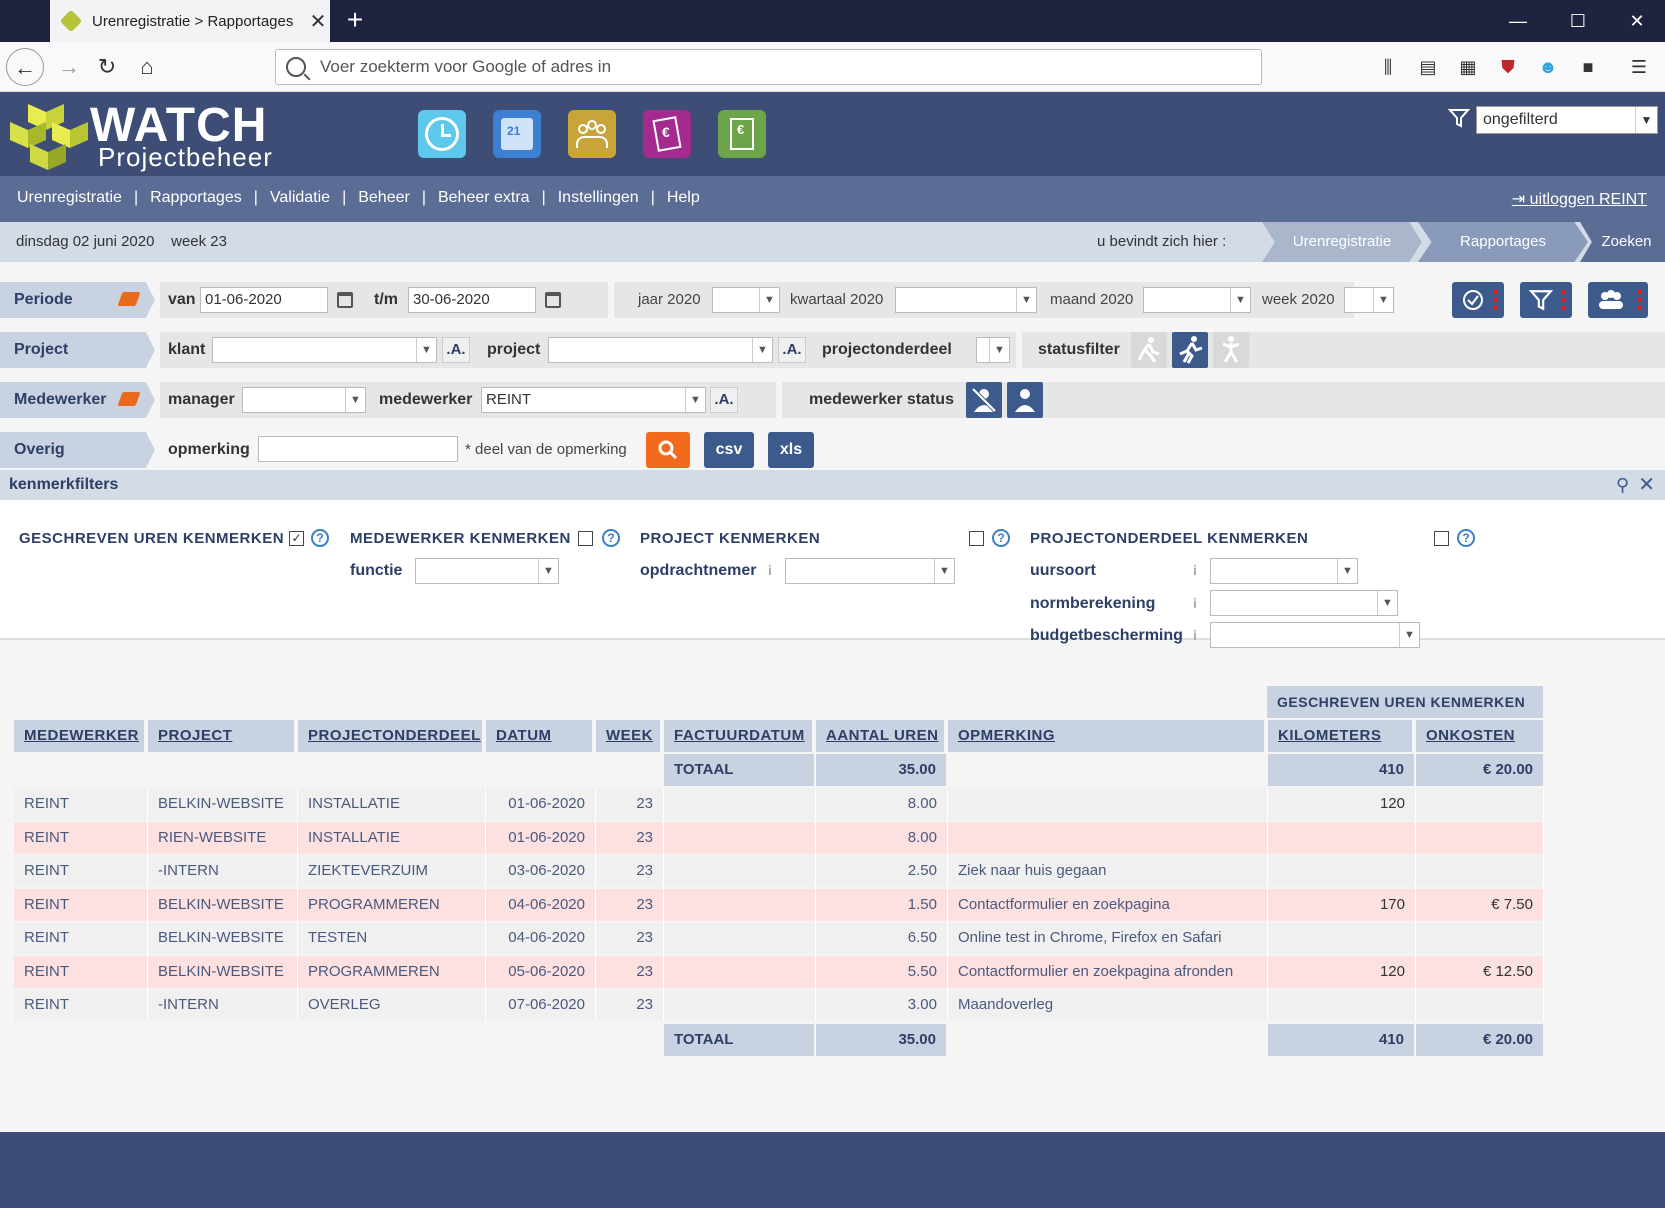  Describe the element at coordinates (1546, 300) in the screenshot. I see `funnel-filter-button` at that location.